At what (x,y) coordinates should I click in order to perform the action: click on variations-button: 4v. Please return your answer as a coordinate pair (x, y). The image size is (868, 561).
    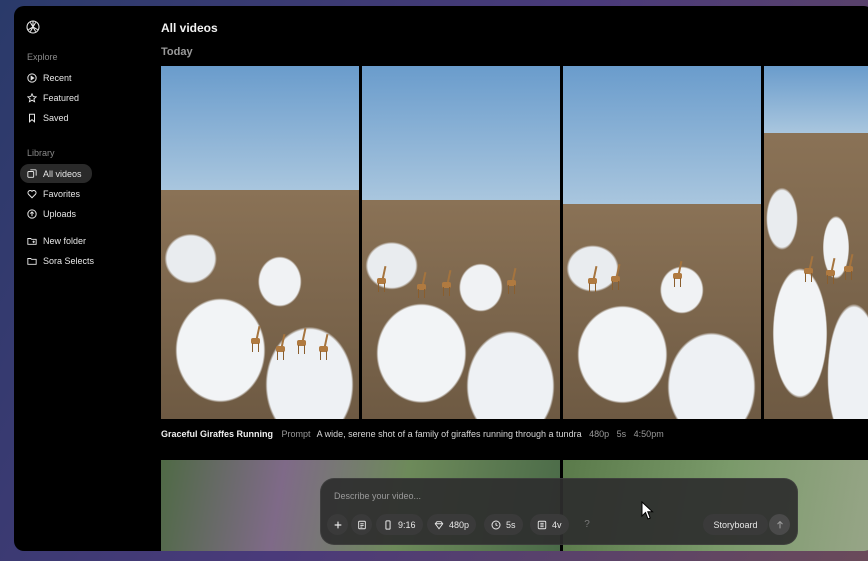
    Looking at the image, I should click on (549, 524).